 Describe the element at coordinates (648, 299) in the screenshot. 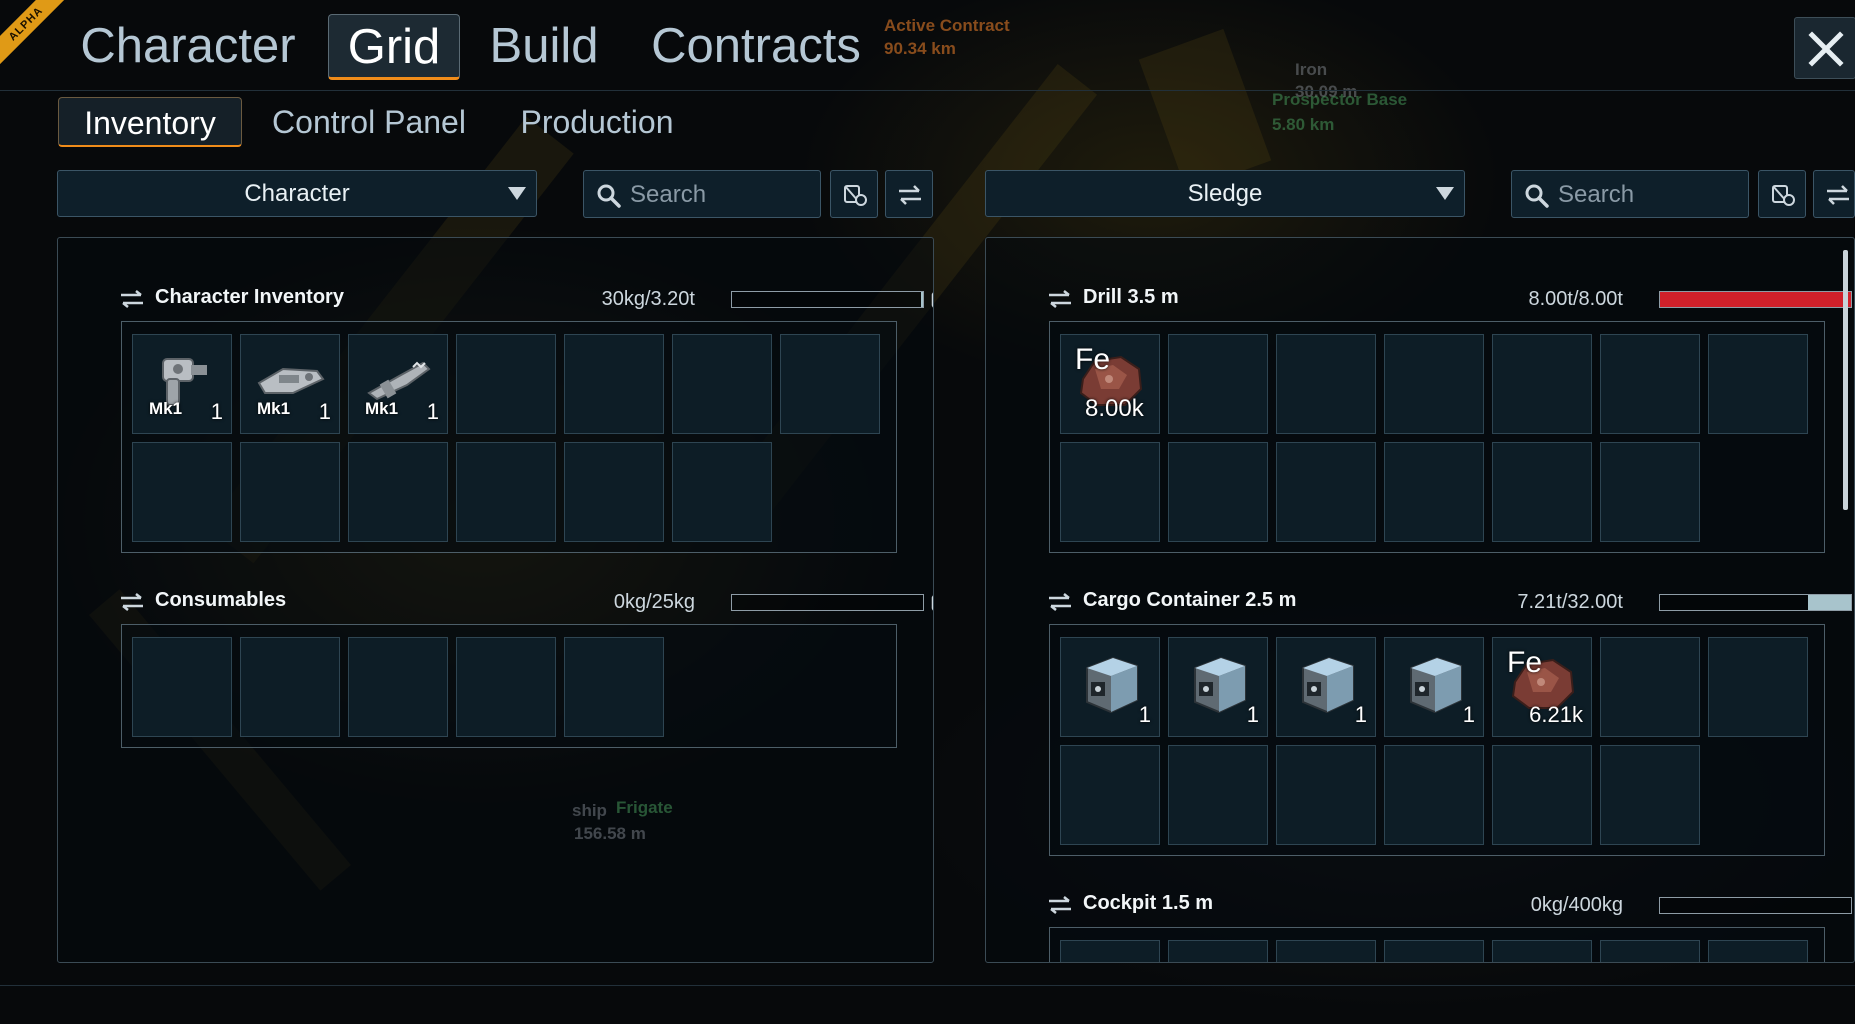

I see `section-capacity: 30kg/3.20t` at that location.